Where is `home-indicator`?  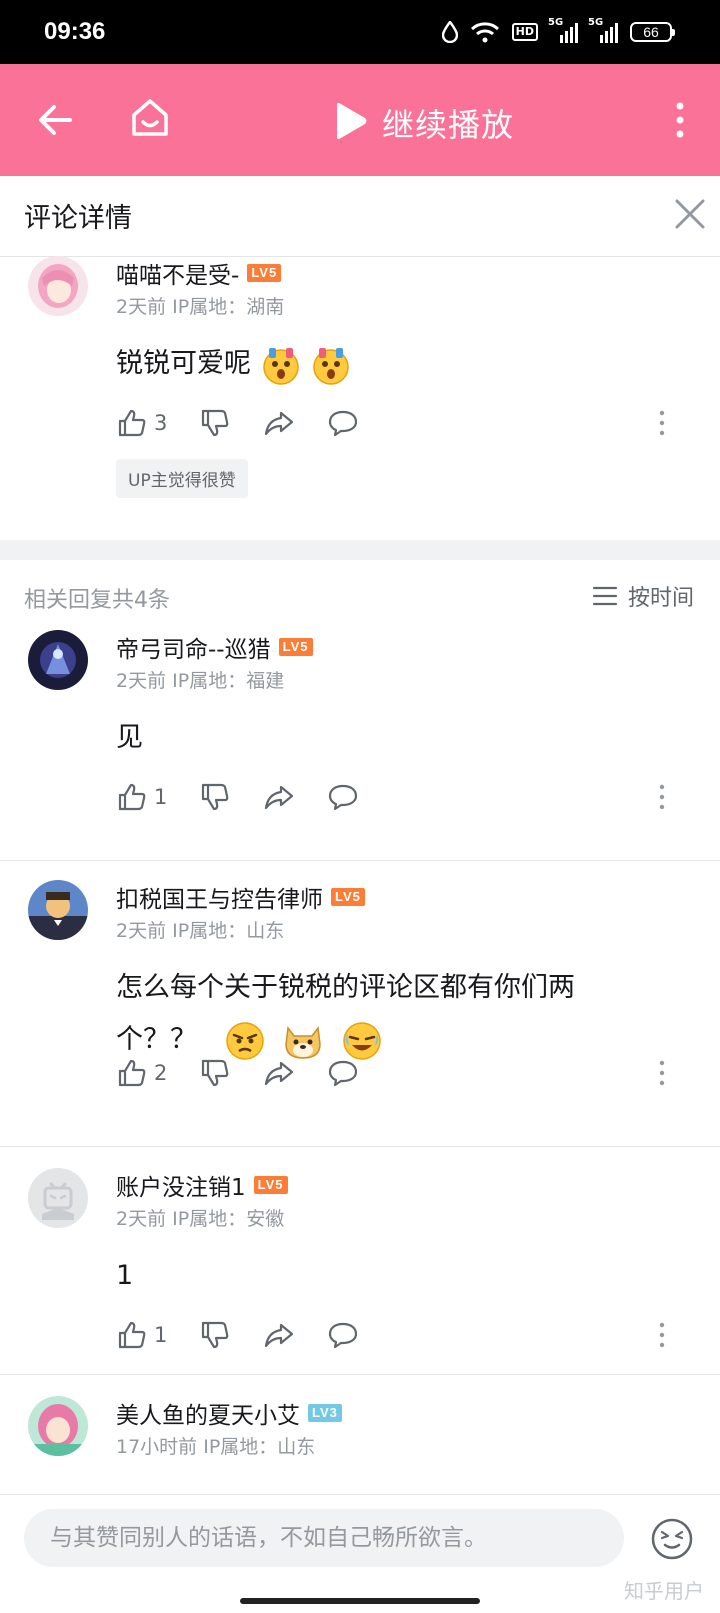
home-indicator is located at coordinates (360, 1601).